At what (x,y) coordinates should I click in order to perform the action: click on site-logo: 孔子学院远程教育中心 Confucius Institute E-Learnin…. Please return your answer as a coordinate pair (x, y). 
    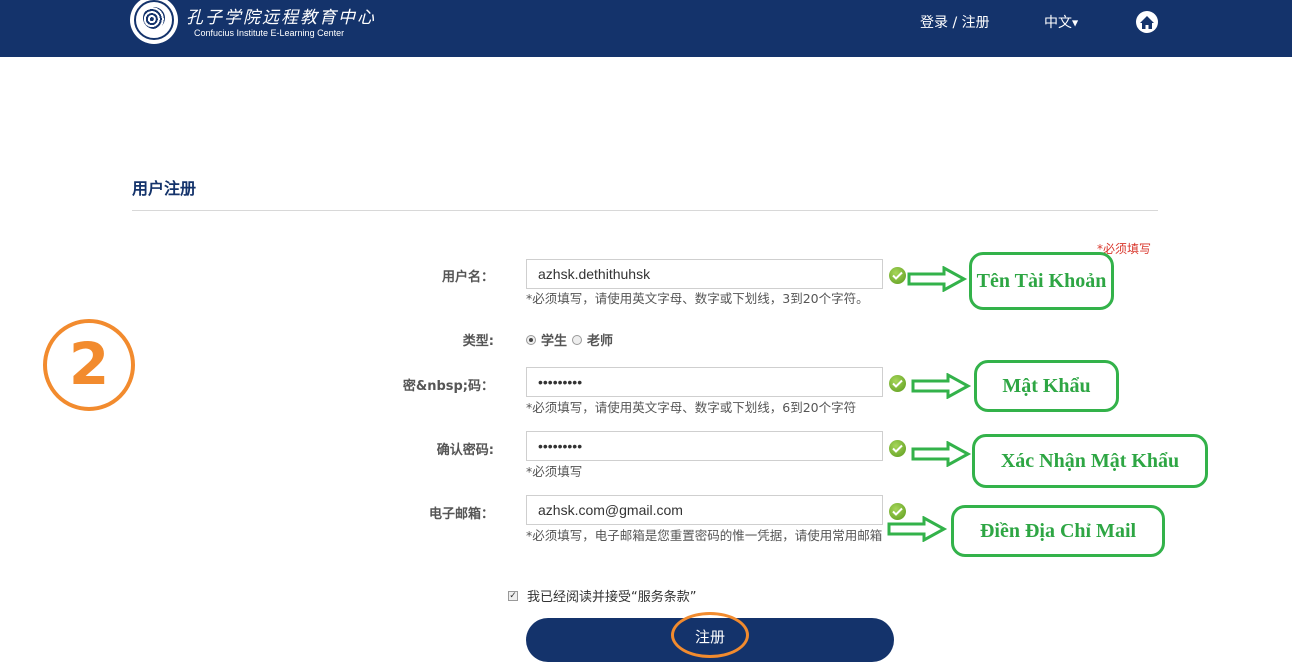
    Looking at the image, I should click on (253, 23).